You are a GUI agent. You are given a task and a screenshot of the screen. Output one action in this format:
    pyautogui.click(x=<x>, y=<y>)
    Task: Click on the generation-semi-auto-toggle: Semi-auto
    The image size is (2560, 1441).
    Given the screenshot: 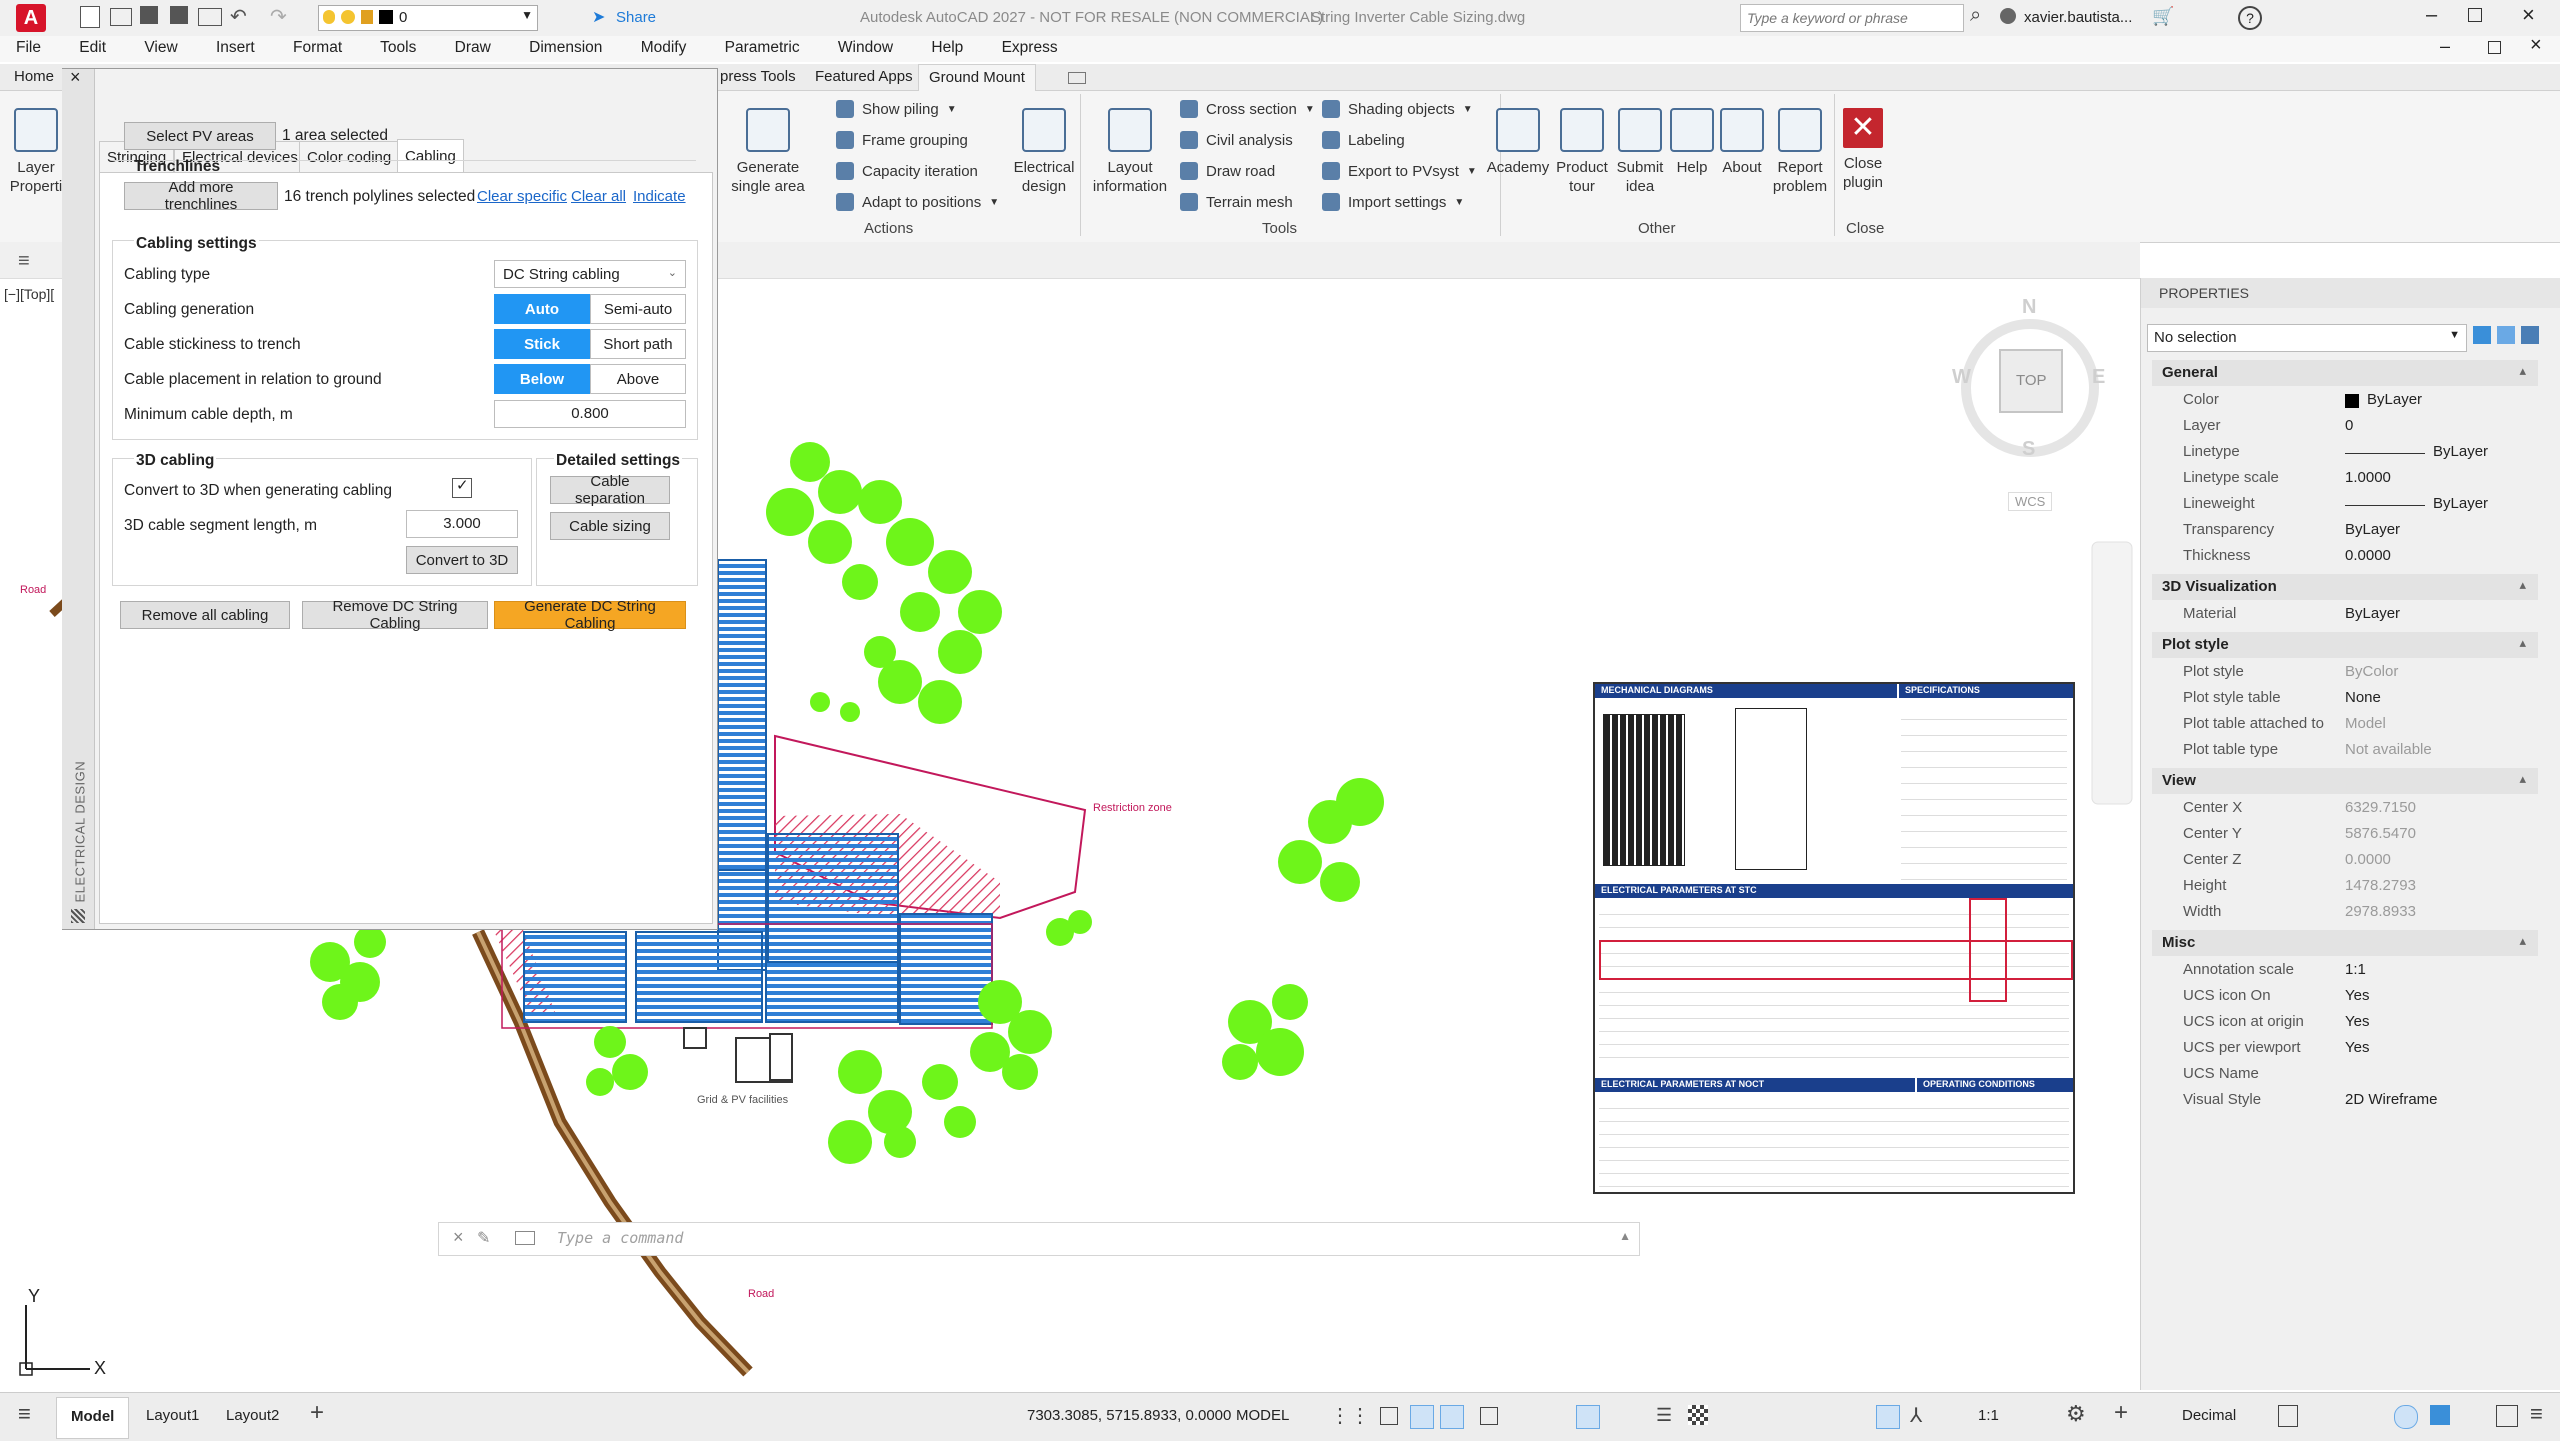 What is the action you would take?
    pyautogui.click(x=638, y=309)
    